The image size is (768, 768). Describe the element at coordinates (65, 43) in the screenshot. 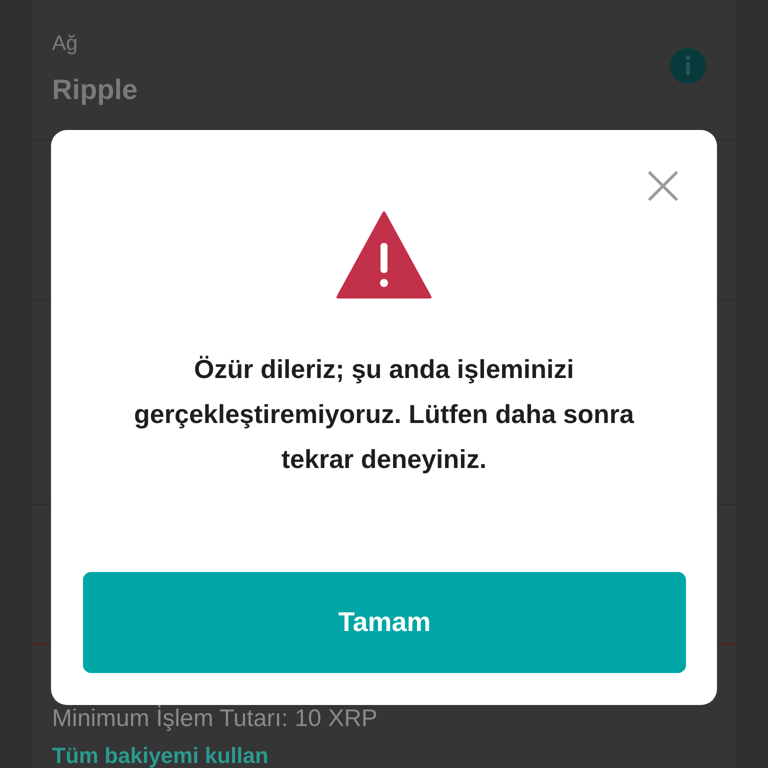

I see `field-label: Ağ` at that location.